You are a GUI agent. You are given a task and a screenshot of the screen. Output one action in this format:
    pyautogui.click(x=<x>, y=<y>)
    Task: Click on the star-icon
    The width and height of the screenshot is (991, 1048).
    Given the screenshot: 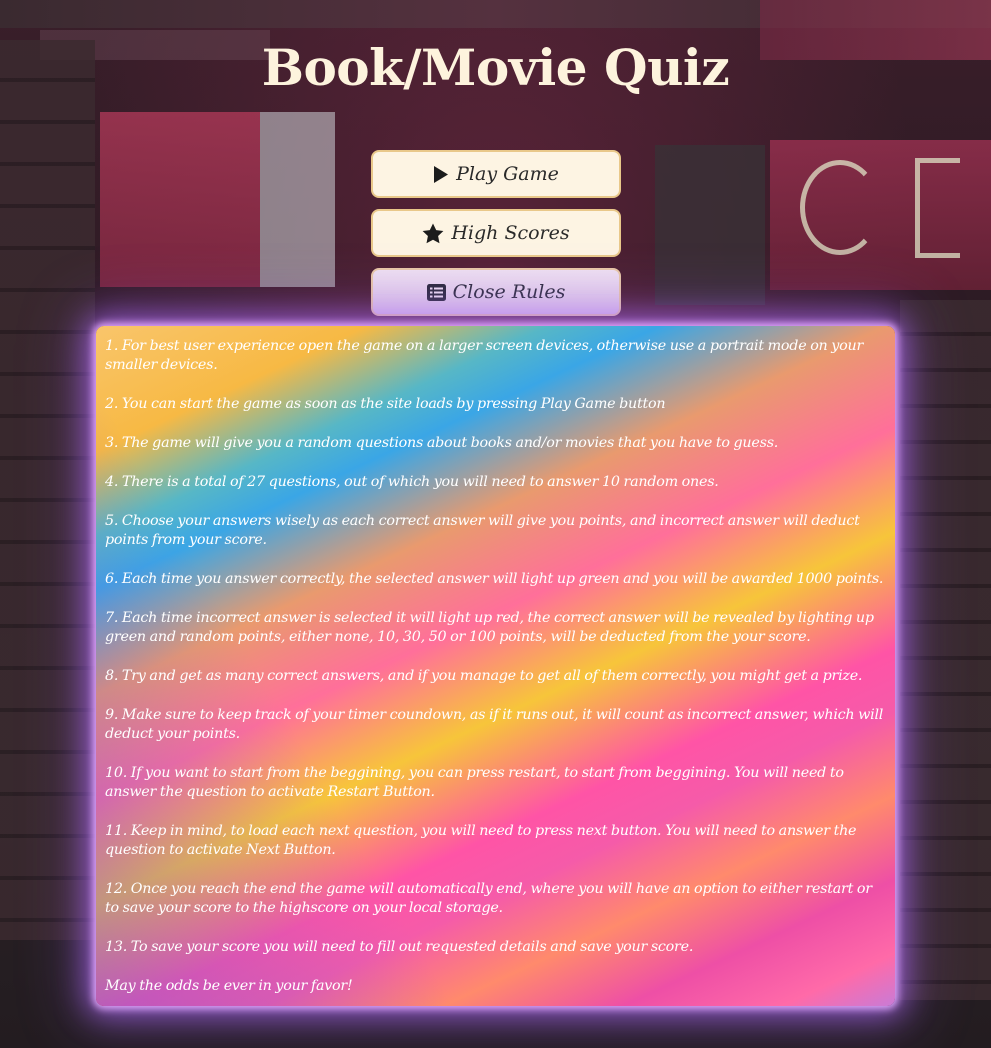 What is the action you would take?
    pyautogui.click(x=433, y=233)
    